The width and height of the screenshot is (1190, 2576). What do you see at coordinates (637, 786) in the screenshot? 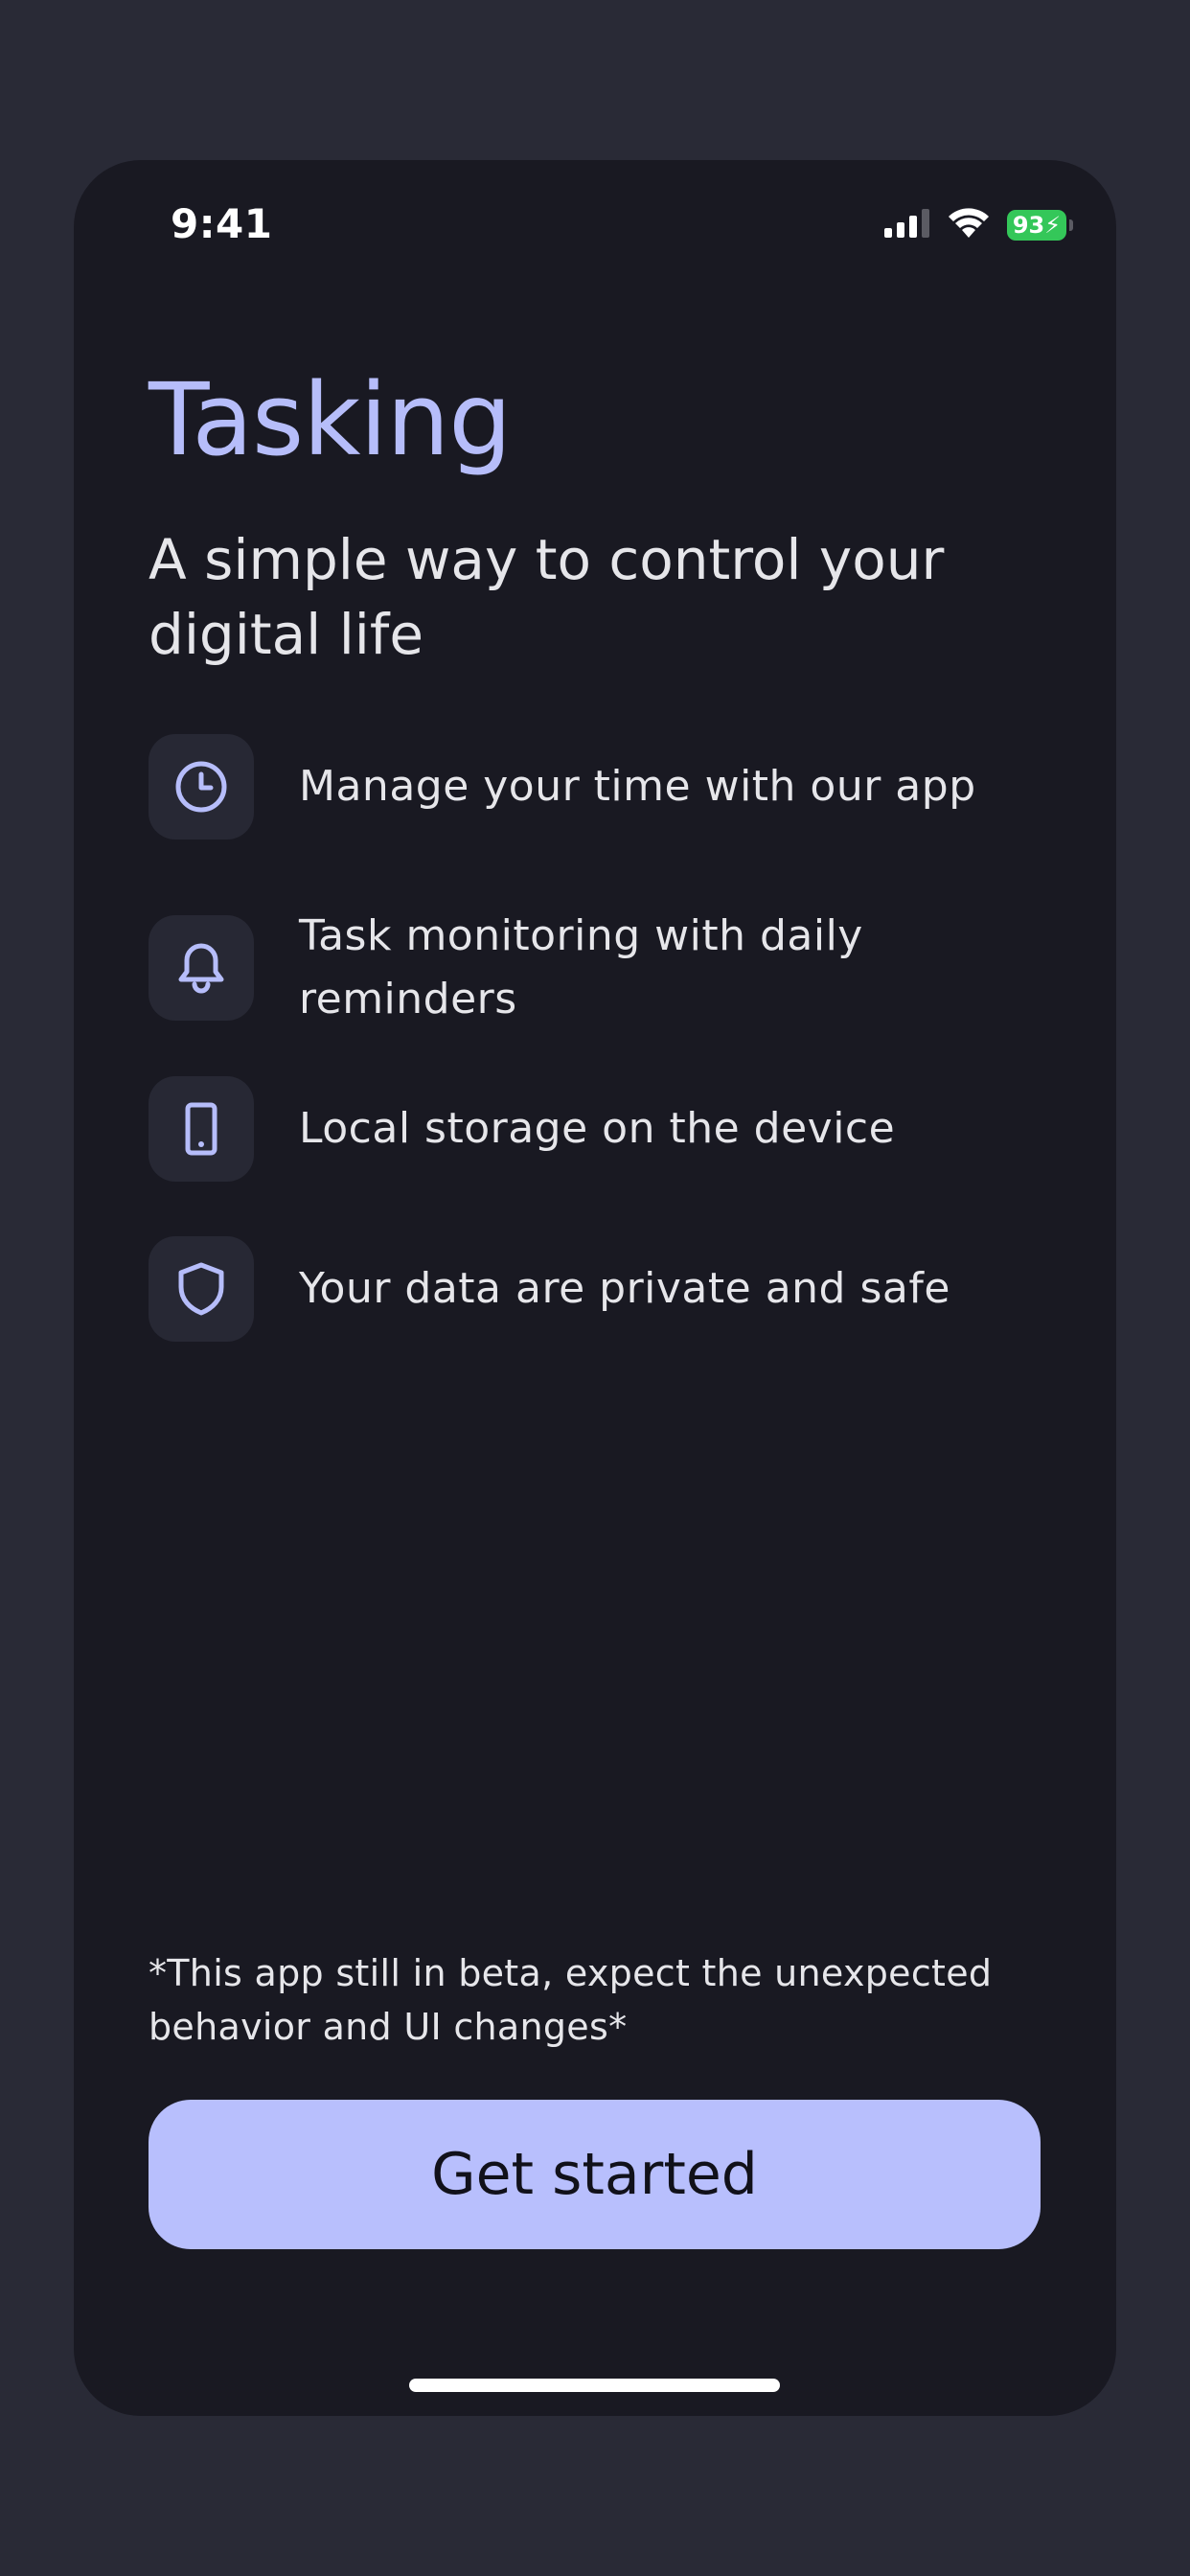
I see `feature-text: Manage your time with our app` at bounding box center [637, 786].